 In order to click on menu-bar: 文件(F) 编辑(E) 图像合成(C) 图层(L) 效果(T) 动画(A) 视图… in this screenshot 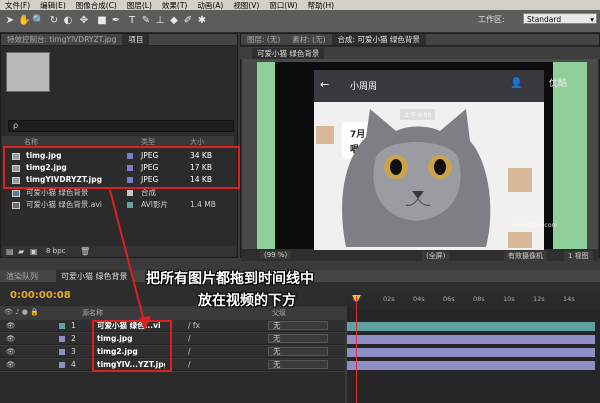, I will do `click(300, 5)`.